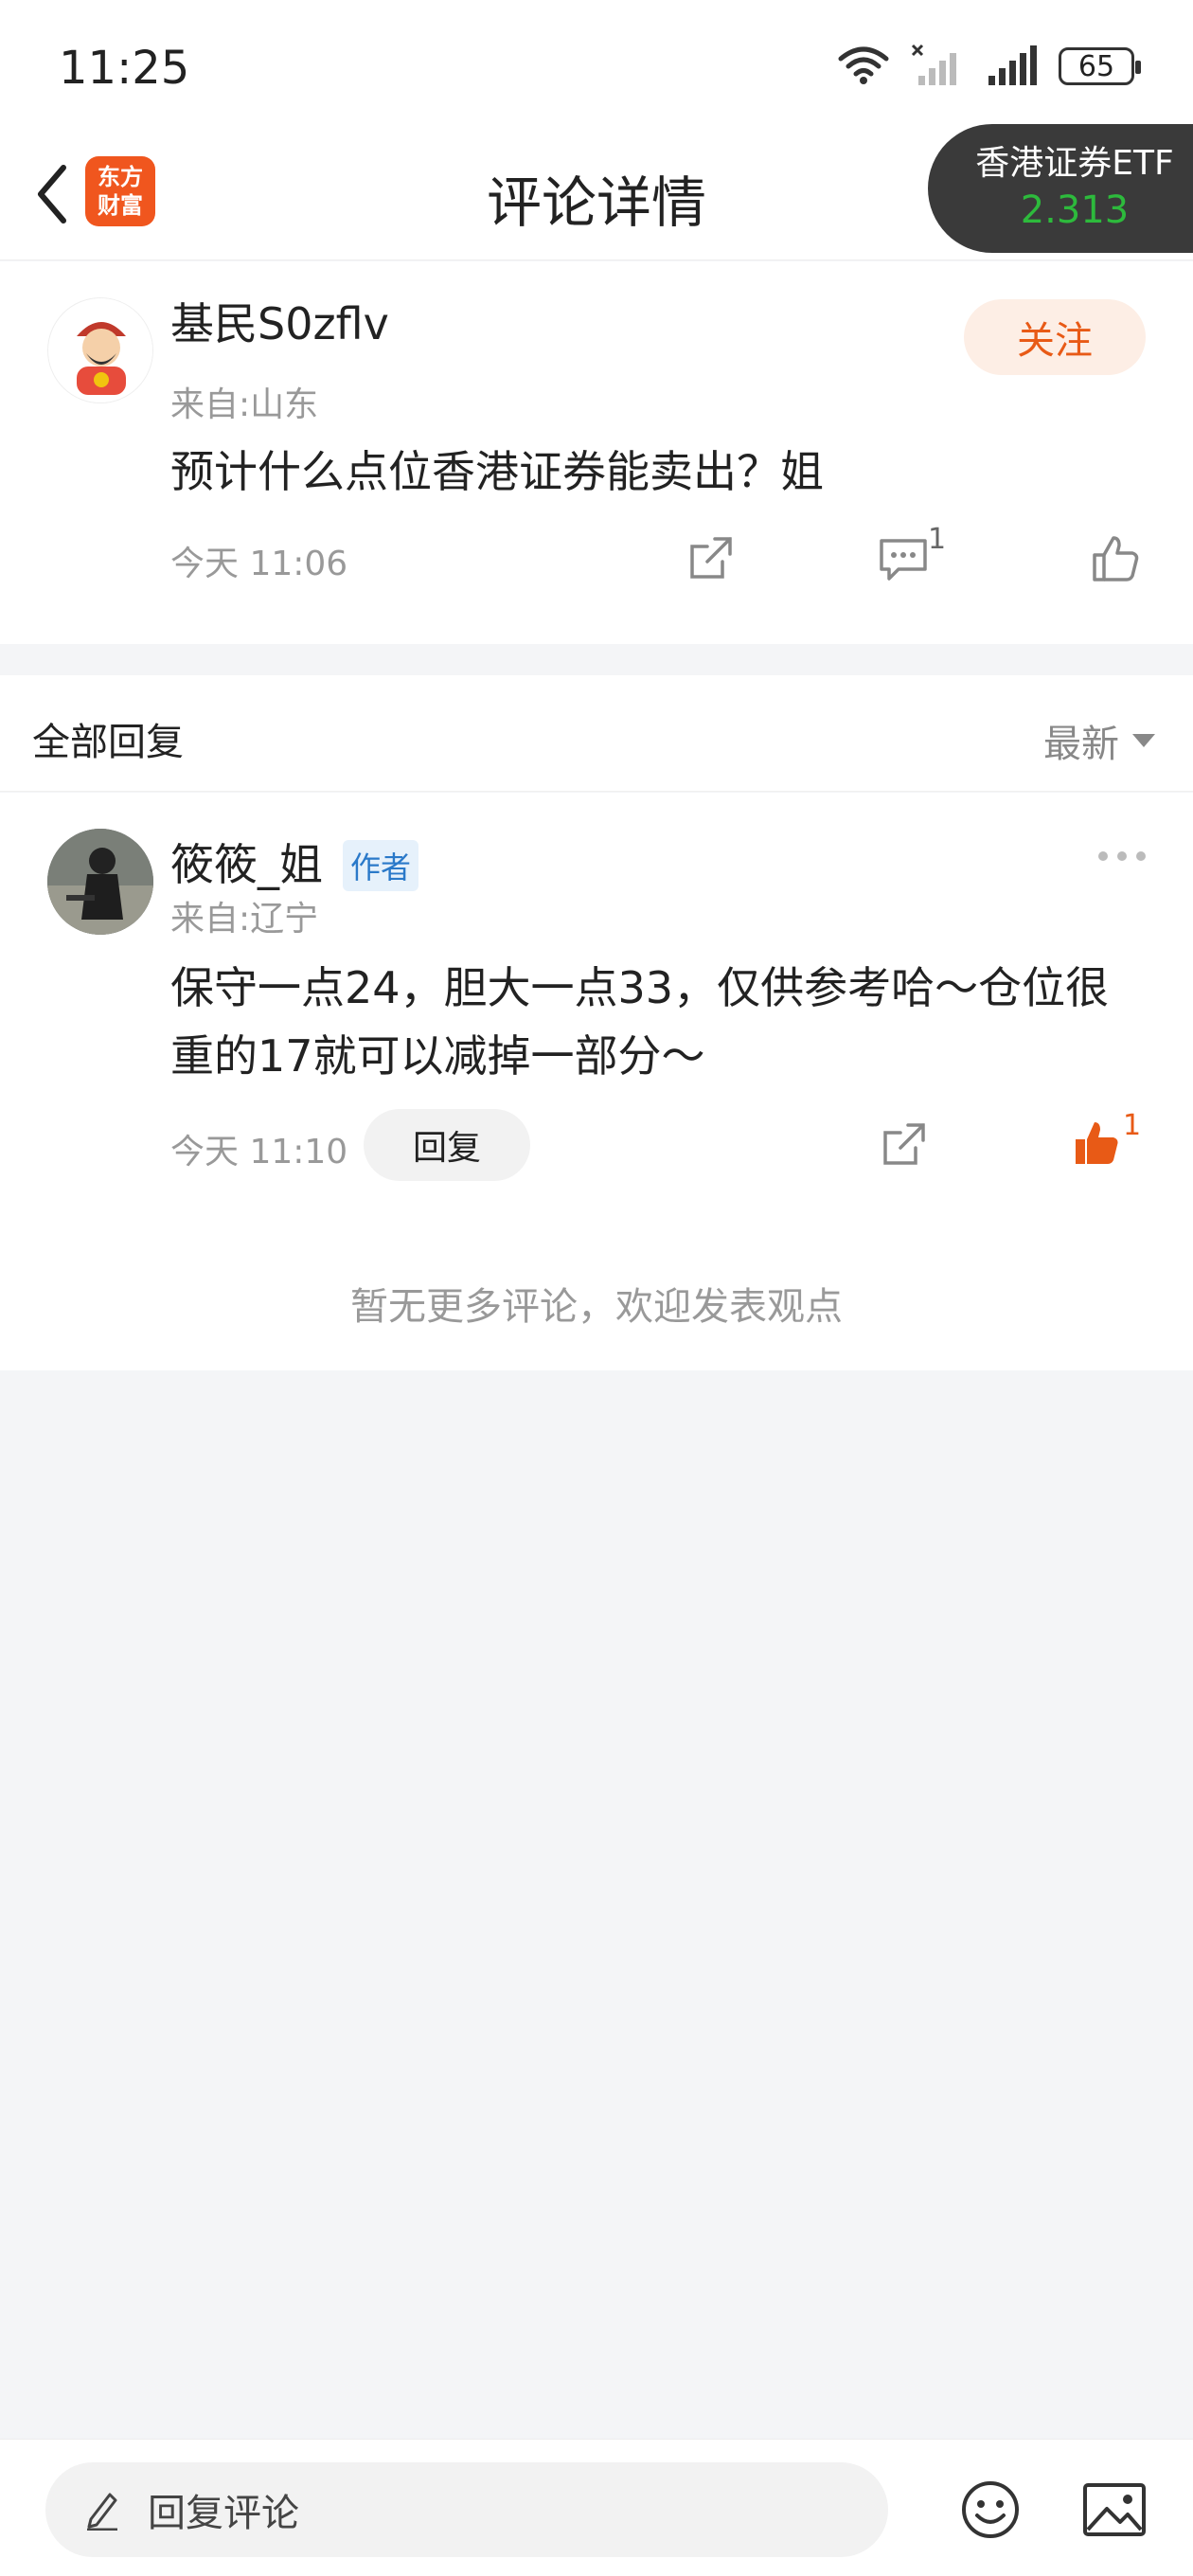 The width and height of the screenshot is (1193, 2576). Describe the element at coordinates (1074, 163) in the screenshot. I see `stock-name: 香港证券ETF` at that location.